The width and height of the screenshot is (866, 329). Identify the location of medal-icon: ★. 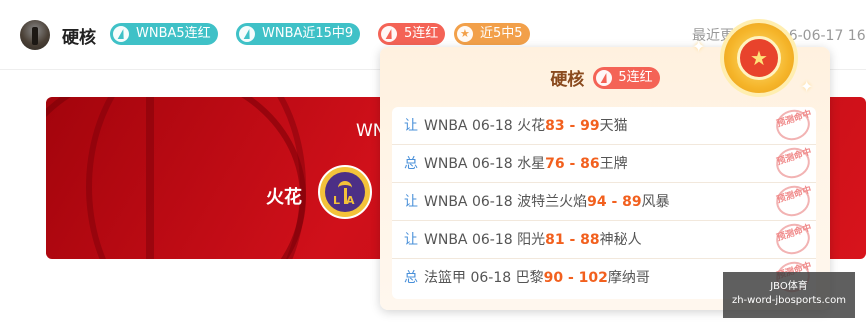
(759, 58).